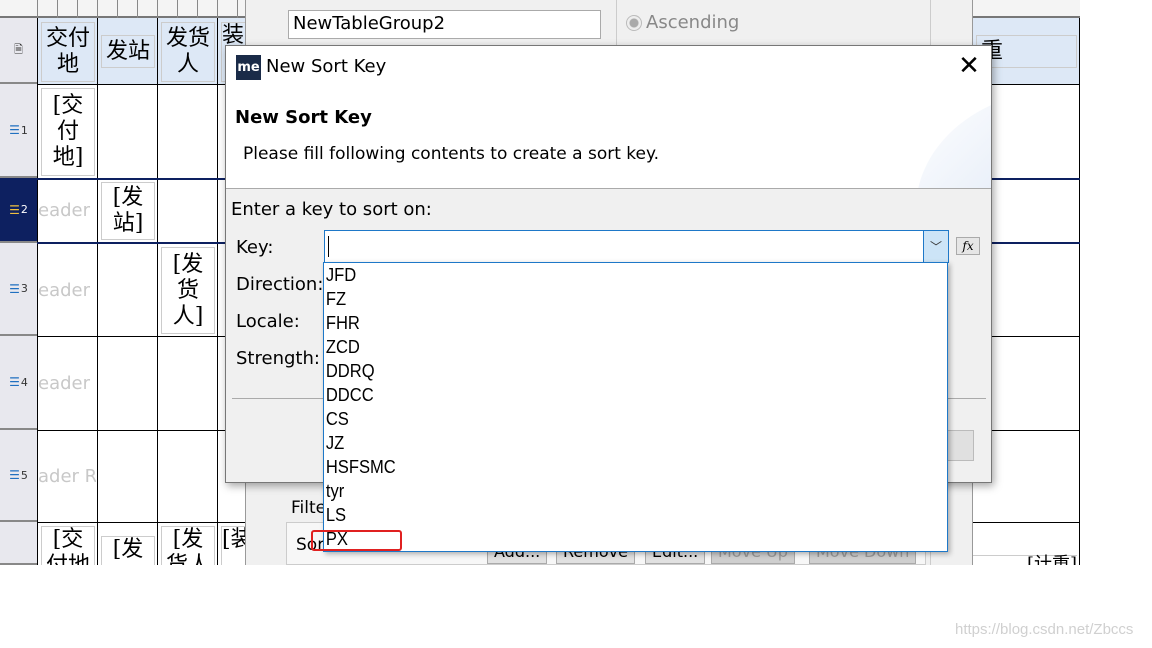 This screenshot has width=1152, height=648. Describe the element at coordinates (24, 209) in the screenshot. I see `row-number: 2` at that location.